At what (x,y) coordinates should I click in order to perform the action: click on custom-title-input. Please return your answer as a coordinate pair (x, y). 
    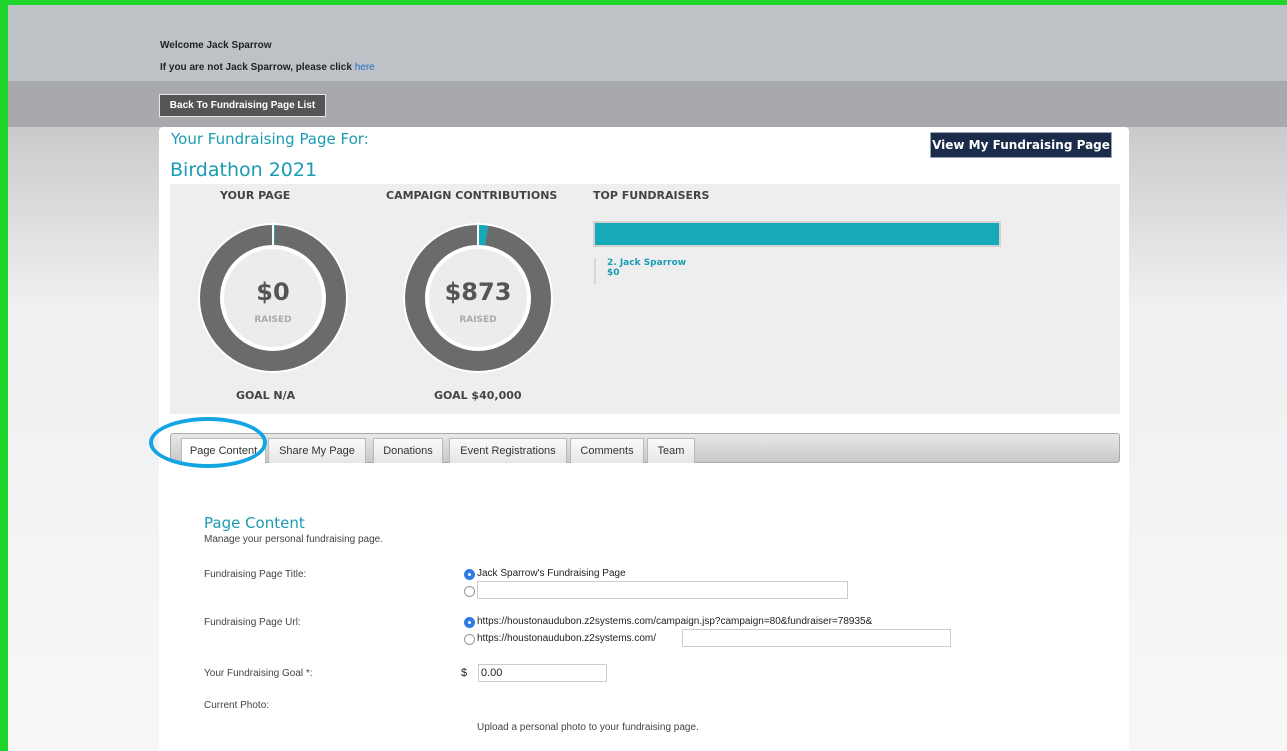
    Looking at the image, I should click on (662, 590).